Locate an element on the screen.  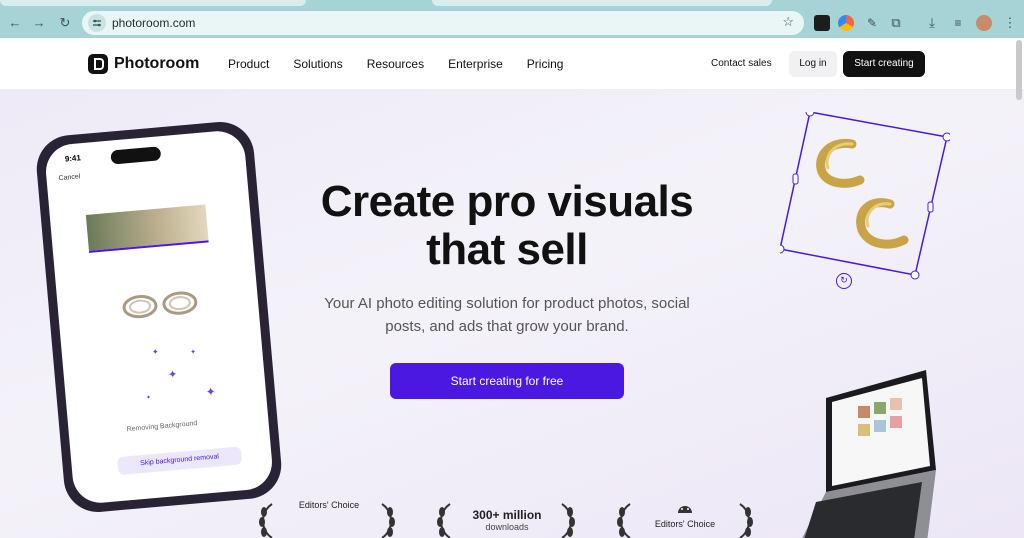
phone-skip-button: Skip background removal is located at coordinates (180, 461).